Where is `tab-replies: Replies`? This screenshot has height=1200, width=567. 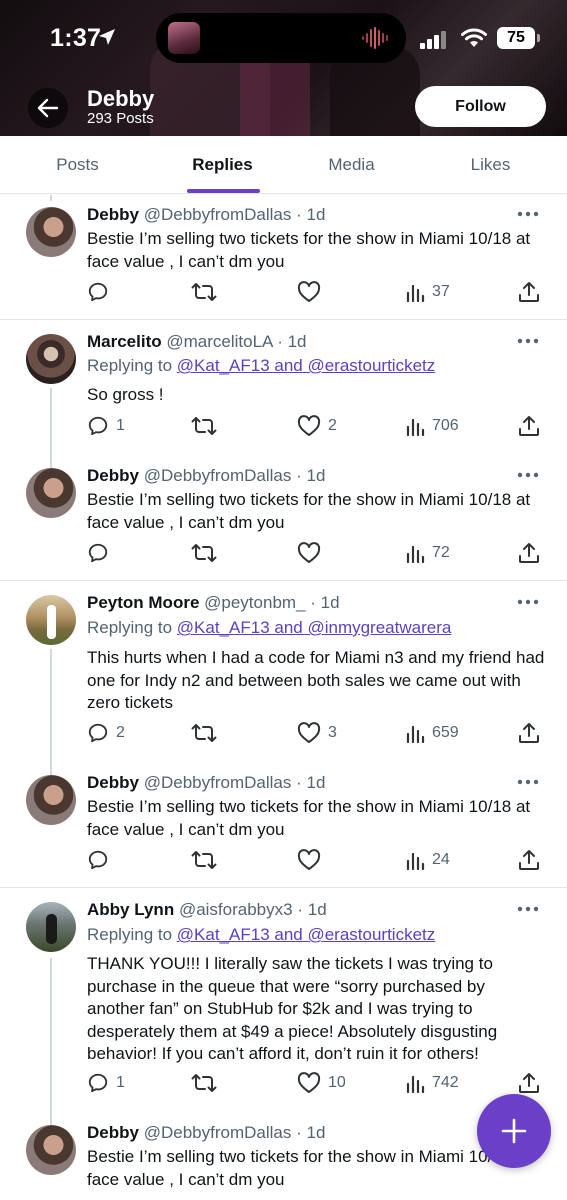 tab-replies: Replies is located at coordinates (222, 165).